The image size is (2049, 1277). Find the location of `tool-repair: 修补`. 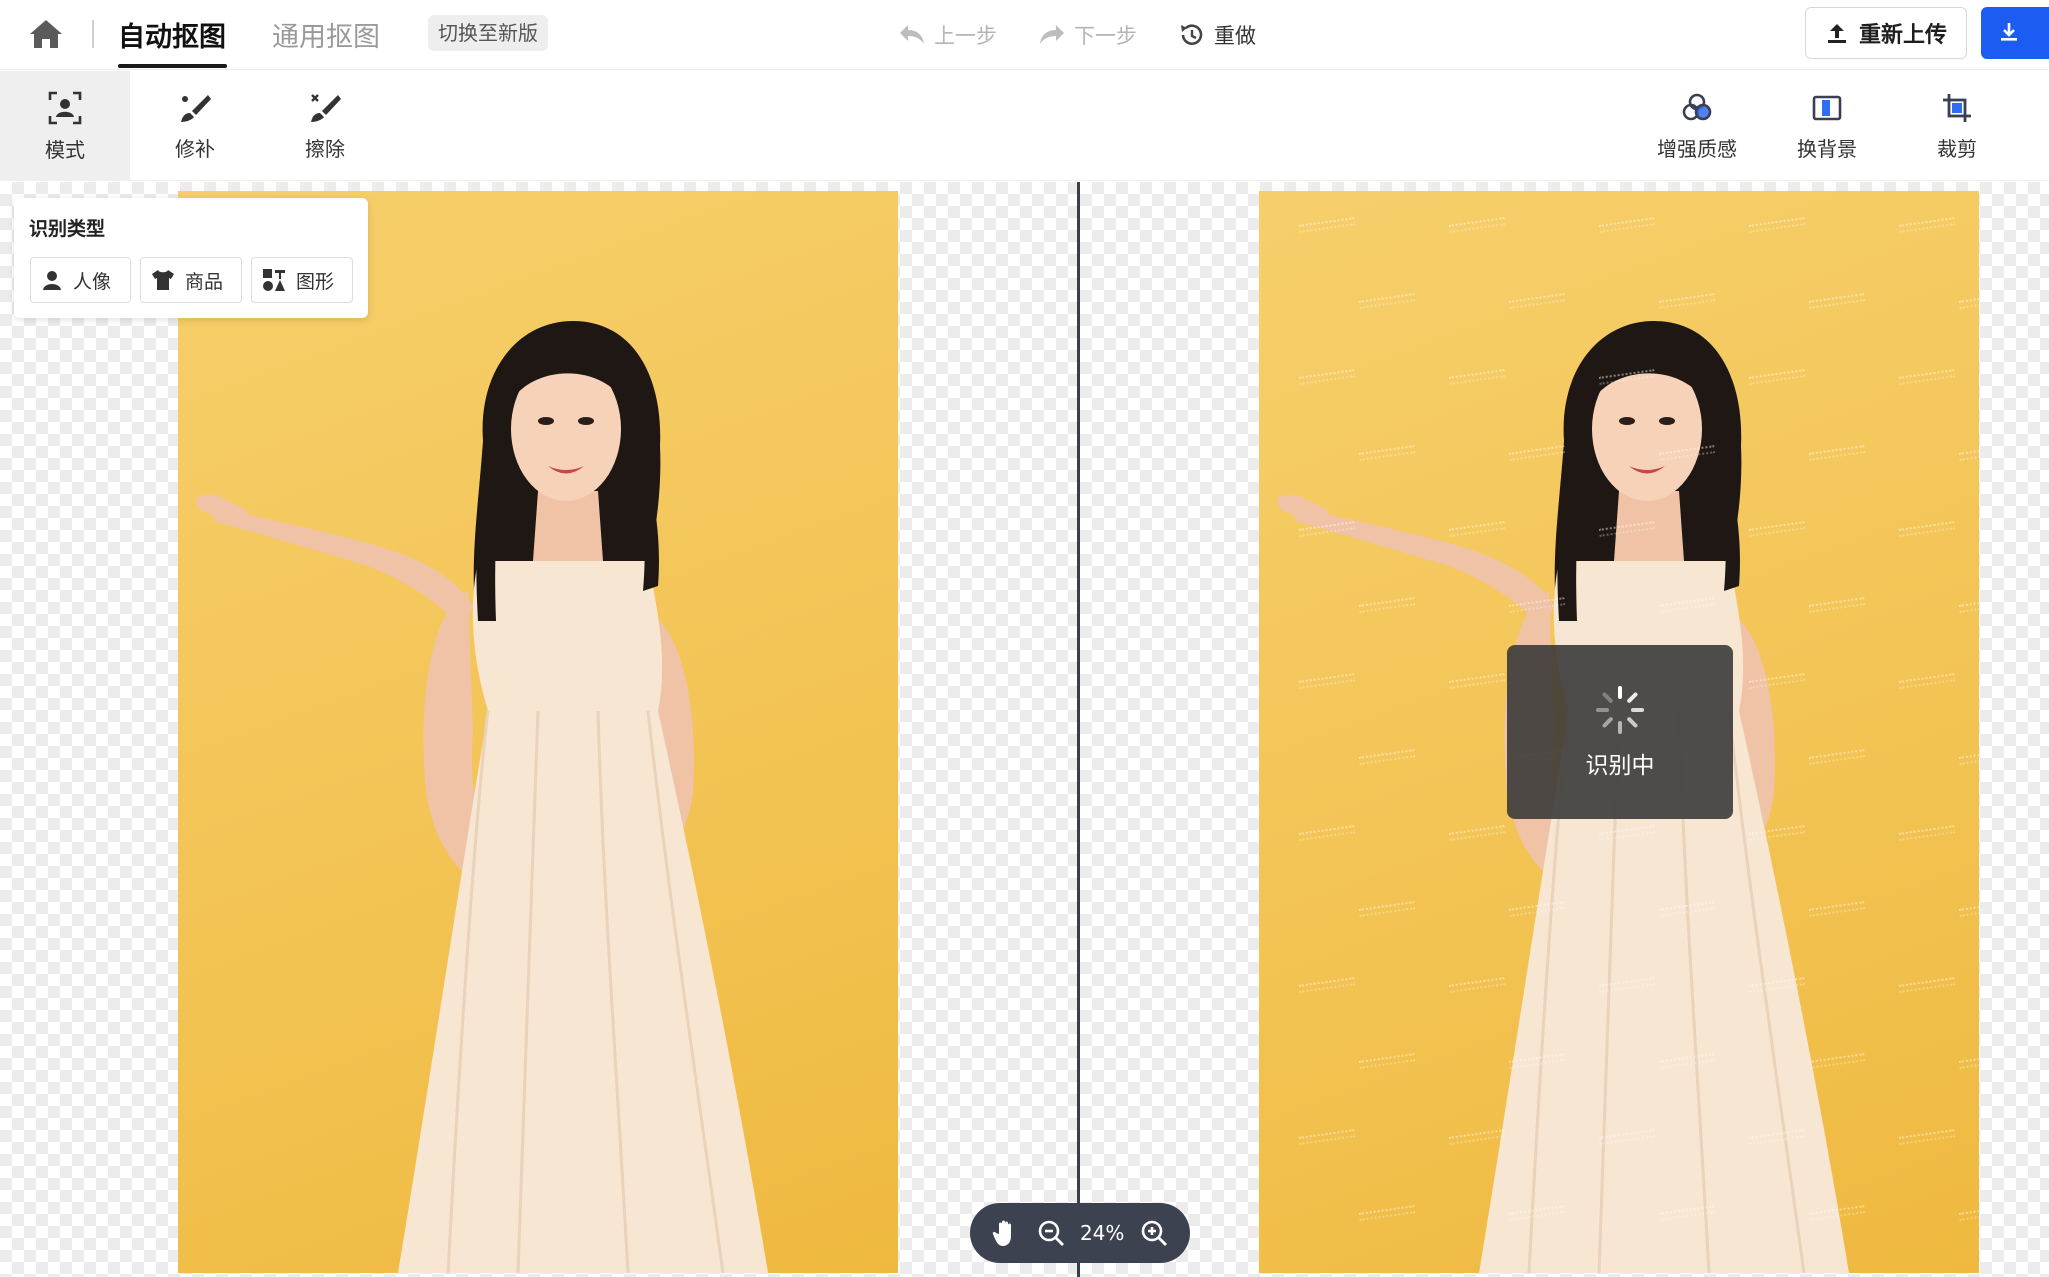

tool-repair: 修补 is located at coordinates (195, 126).